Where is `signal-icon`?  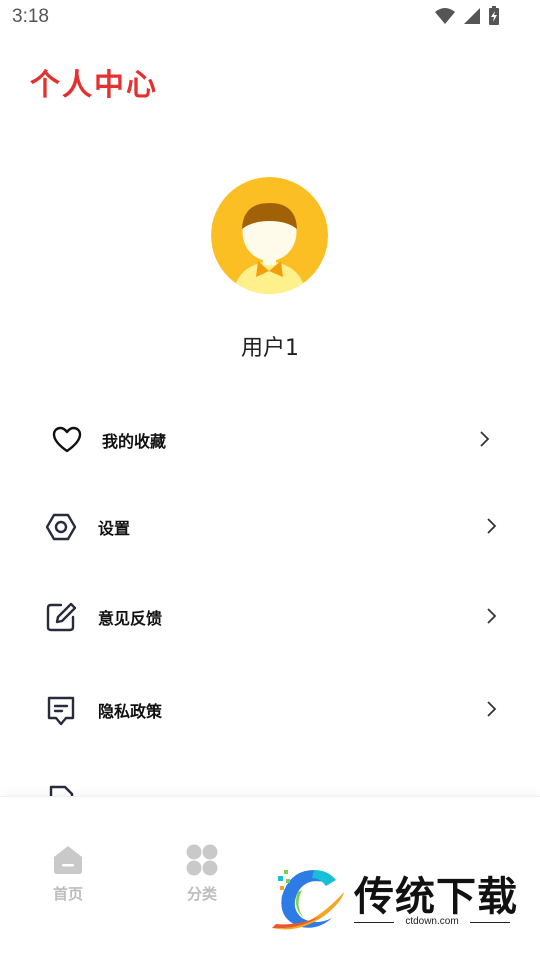 signal-icon is located at coordinates (472, 18).